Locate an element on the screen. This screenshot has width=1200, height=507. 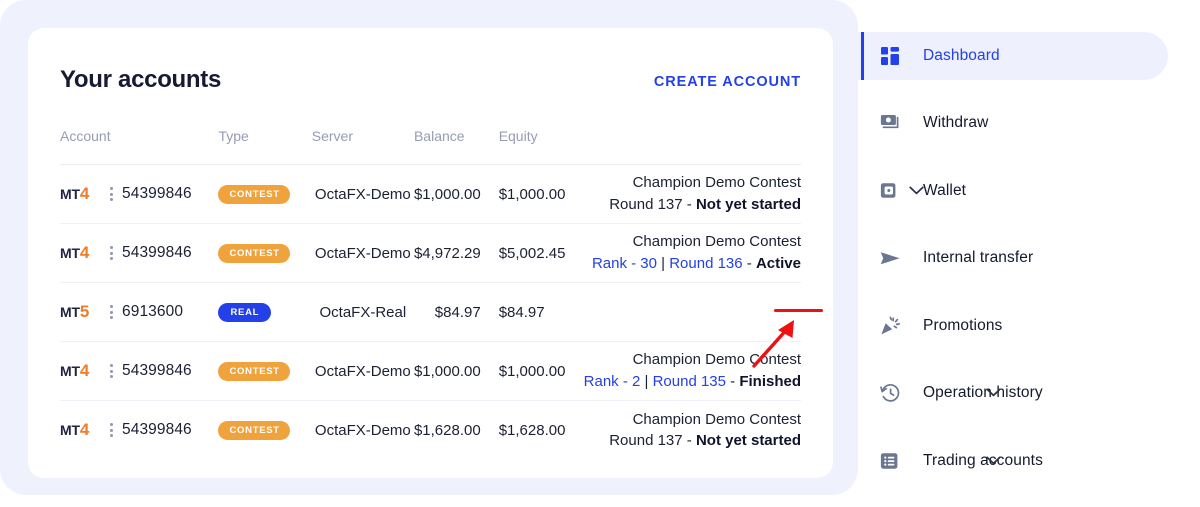
sidebar-item-label: Trading accounts is located at coordinates (983, 460).